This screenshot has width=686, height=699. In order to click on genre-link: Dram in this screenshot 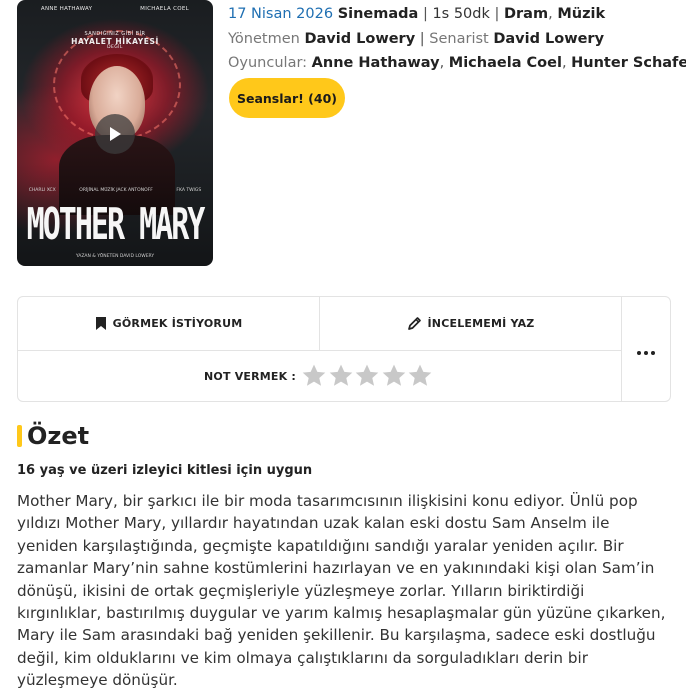, I will do `click(526, 14)`.